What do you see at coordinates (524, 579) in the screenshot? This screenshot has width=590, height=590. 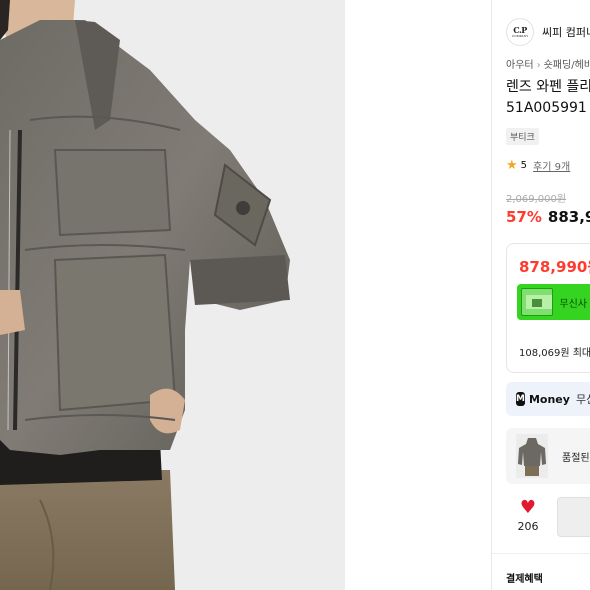 I see `payment-benefit-title: 결제혜택` at bounding box center [524, 579].